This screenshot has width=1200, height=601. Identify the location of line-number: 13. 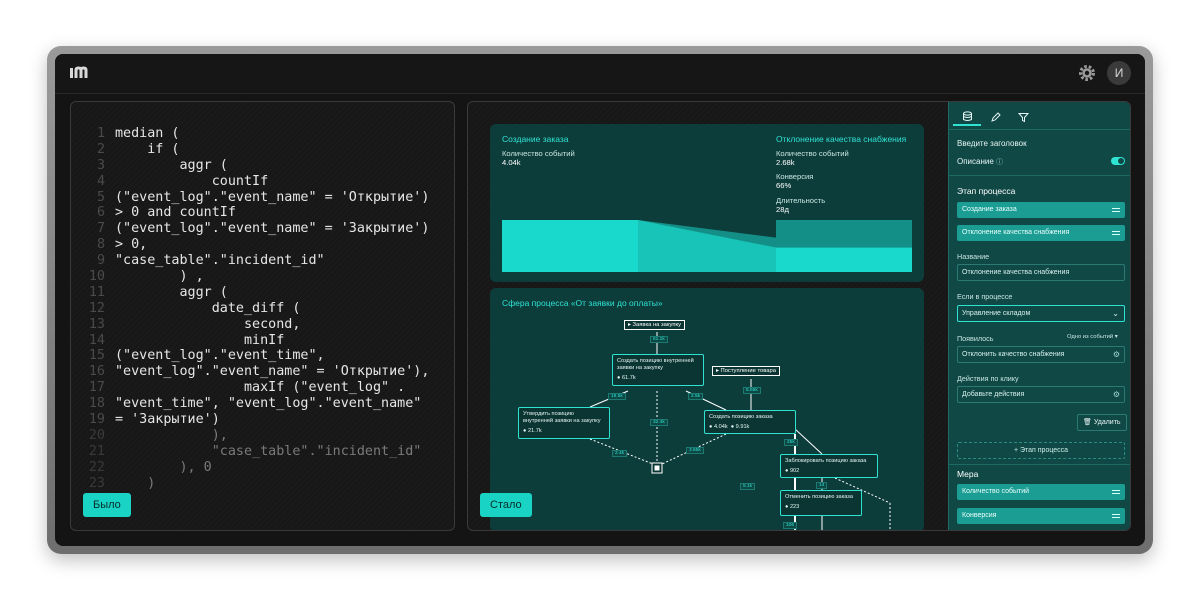
(96, 324).